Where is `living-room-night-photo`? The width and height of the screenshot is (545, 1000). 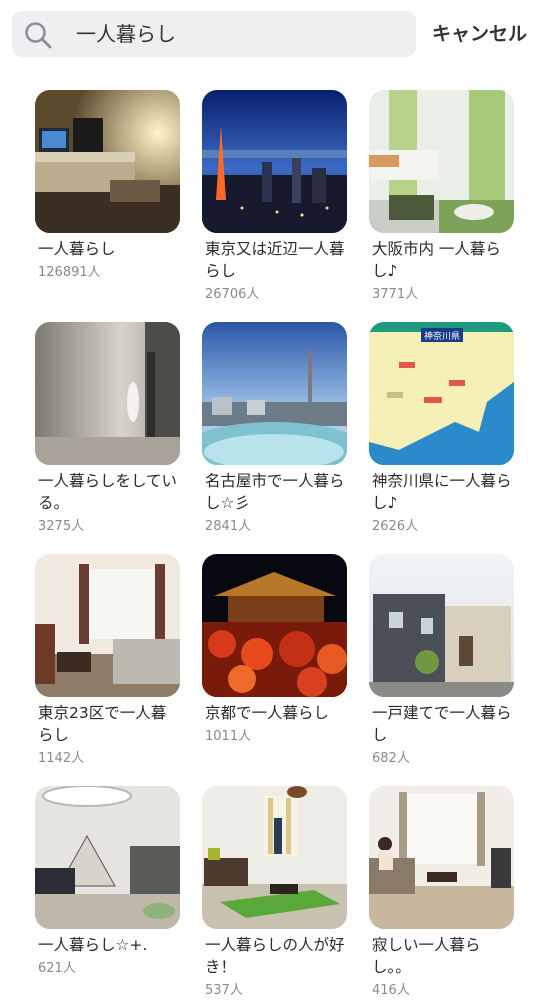
living-room-night-photo is located at coordinates (107, 161).